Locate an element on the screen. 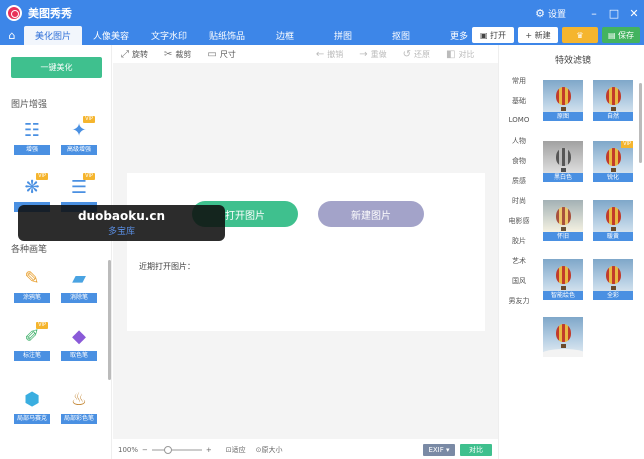  category-film-sense: 电影感 is located at coordinates (519, 221).